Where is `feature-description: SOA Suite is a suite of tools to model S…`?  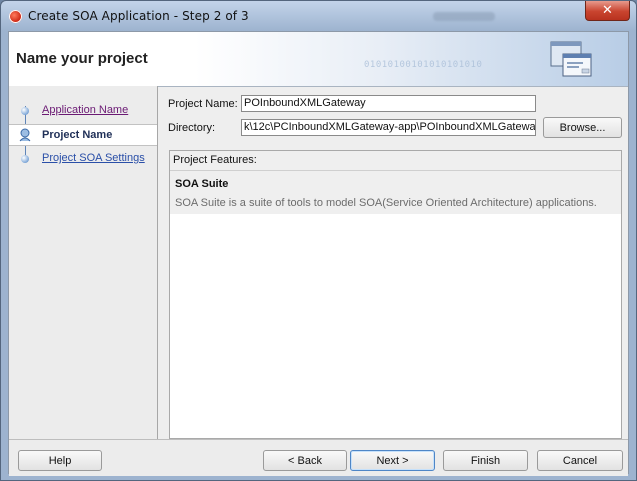 feature-description: SOA Suite is a suite of tools to model S… is located at coordinates (386, 203).